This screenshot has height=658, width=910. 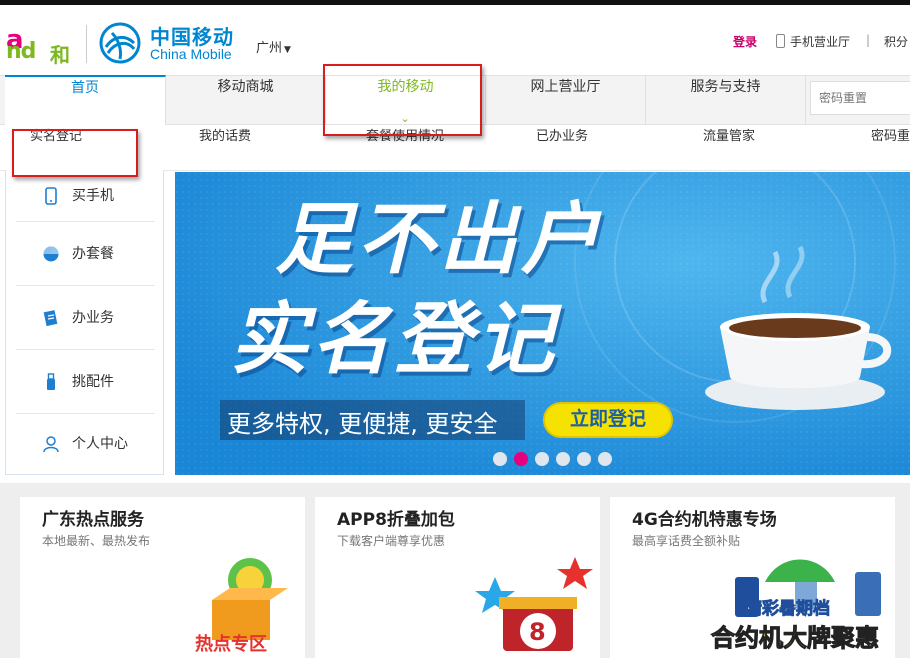 What do you see at coordinates (405, 147) in the screenshot?
I see `subnav-plan-usage: 套餐使用情况` at bounding box center [405, 147].